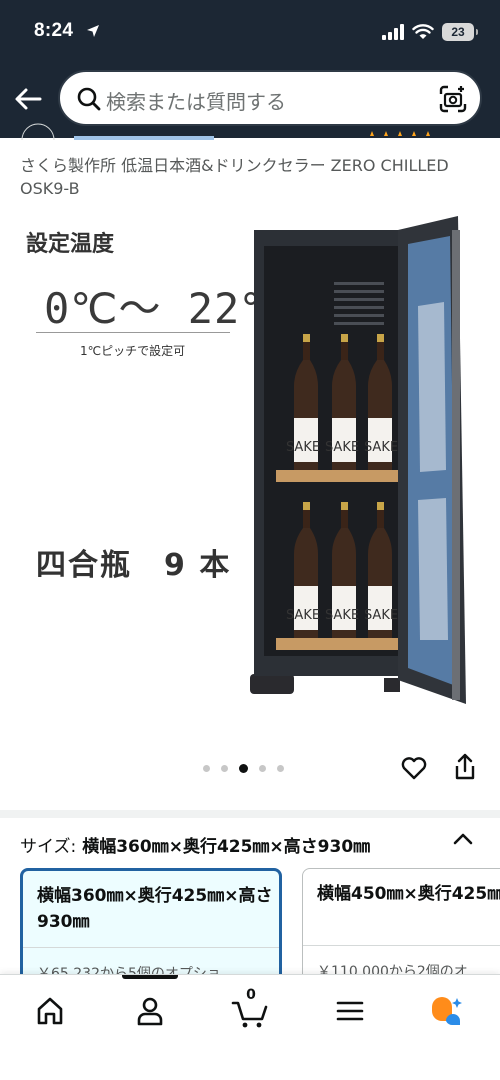 The image size is (500, 1080). Describe the element at coordinates (414, 768) in the screenshot. I see `heart-icon` at that location.